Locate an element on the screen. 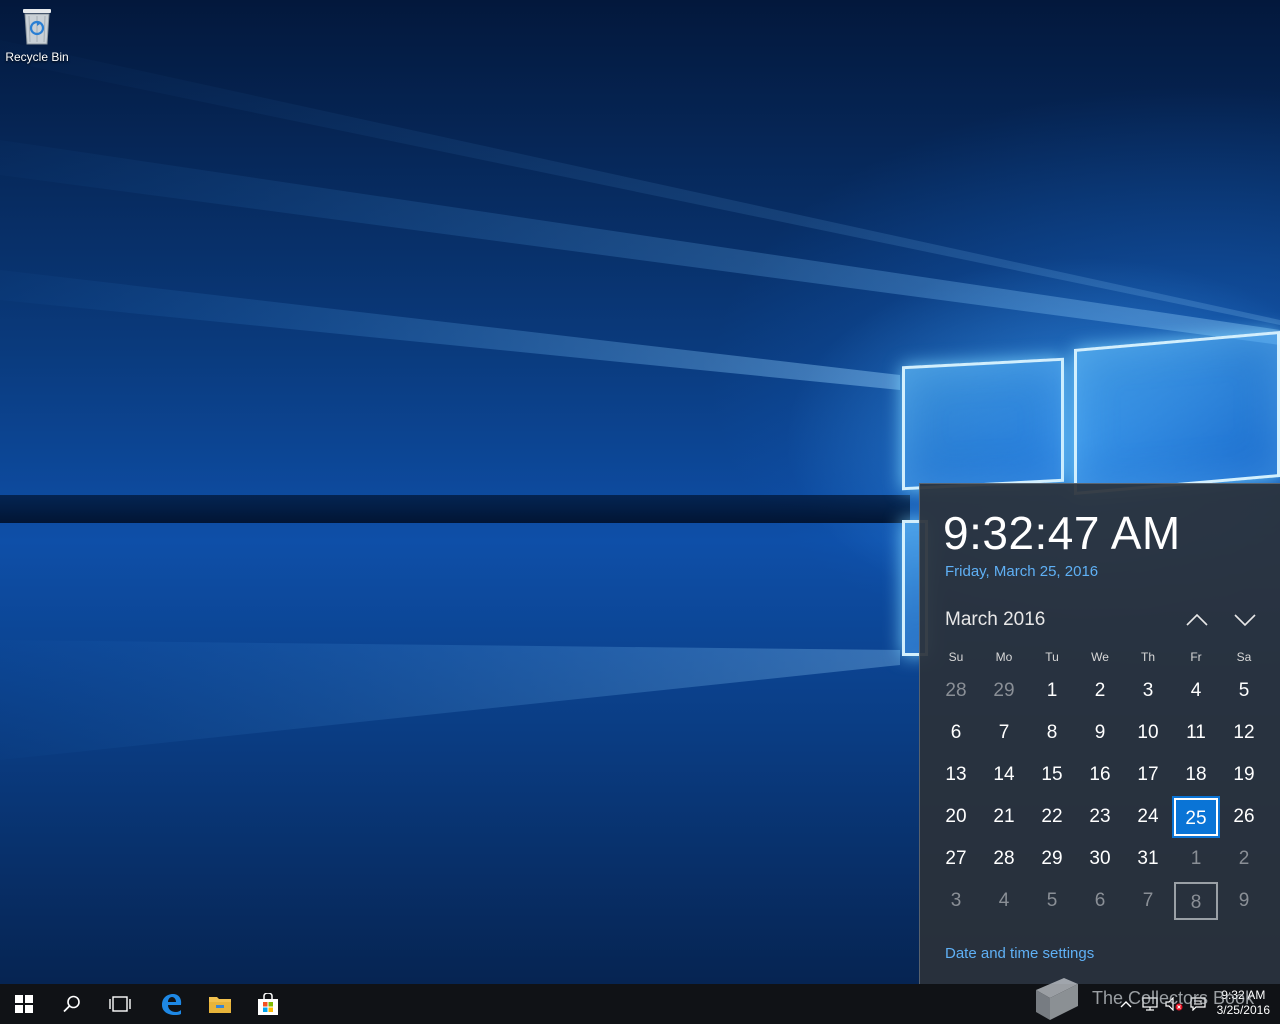  volume-muted-icon is located at coordinates (1174, 1004).